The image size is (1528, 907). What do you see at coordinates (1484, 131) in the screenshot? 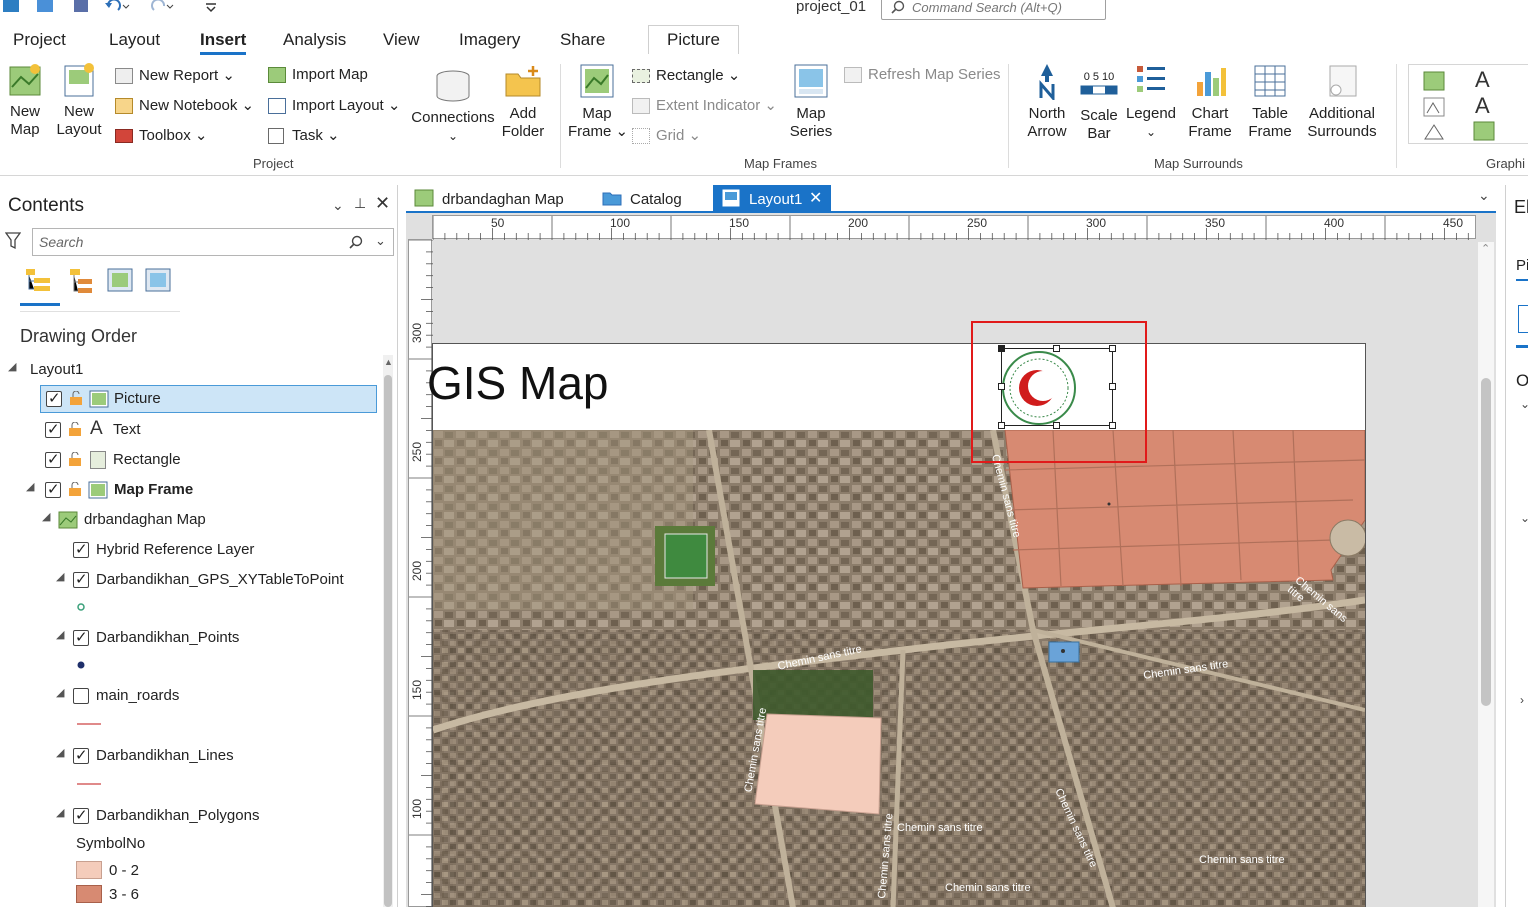
I see `image-gallery-icon` at bounding box center [1484, 131].